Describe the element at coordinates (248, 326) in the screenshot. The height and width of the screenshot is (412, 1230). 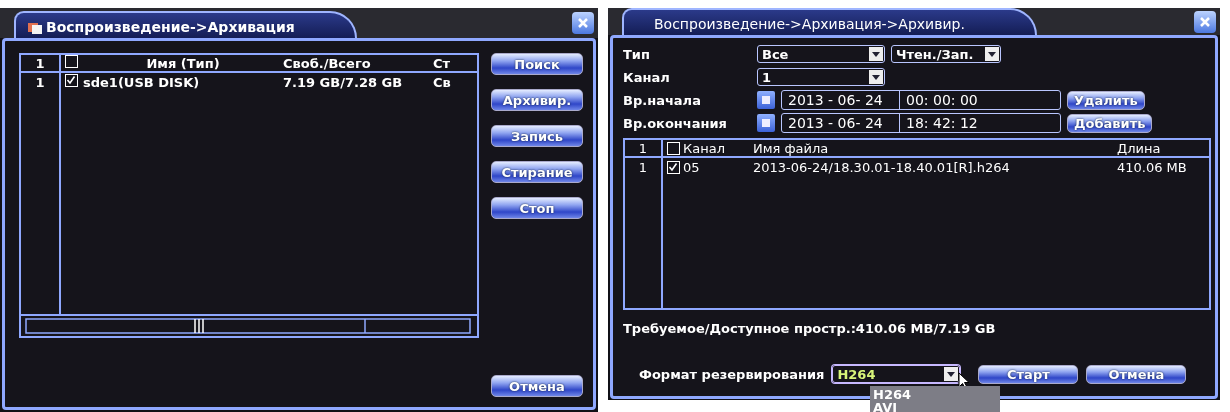
I see `scrollbar` at that location.